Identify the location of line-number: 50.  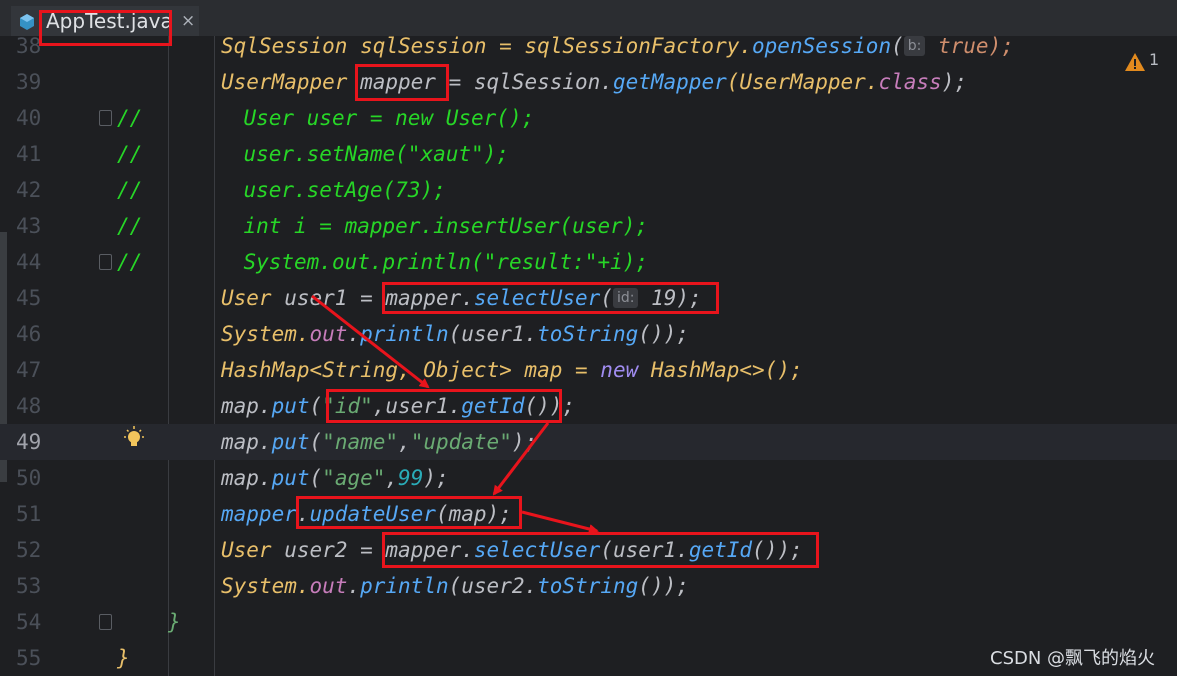
(29, 478).